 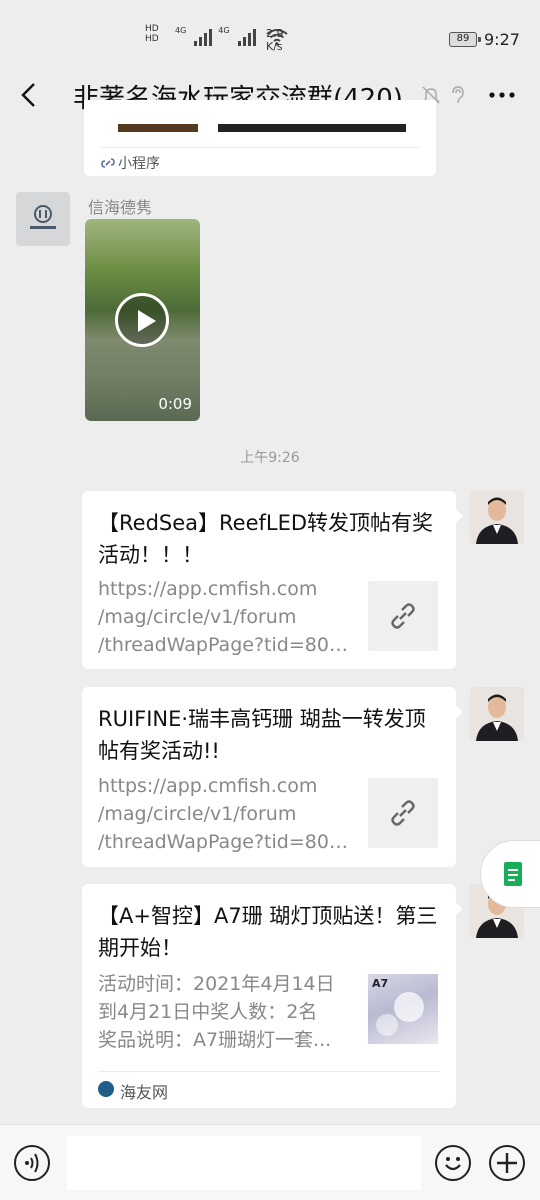 What do you see at coordinates (144, 1092) in the screenshot?
I see `link-source: 海友网` at bounding box center [144, 1092].